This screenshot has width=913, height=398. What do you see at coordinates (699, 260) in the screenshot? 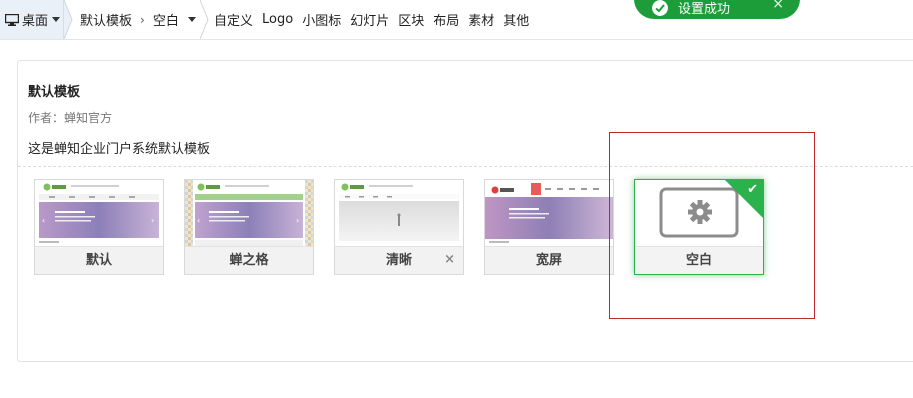
I see `theme-name: 空白` at bounding box center [699, 260].